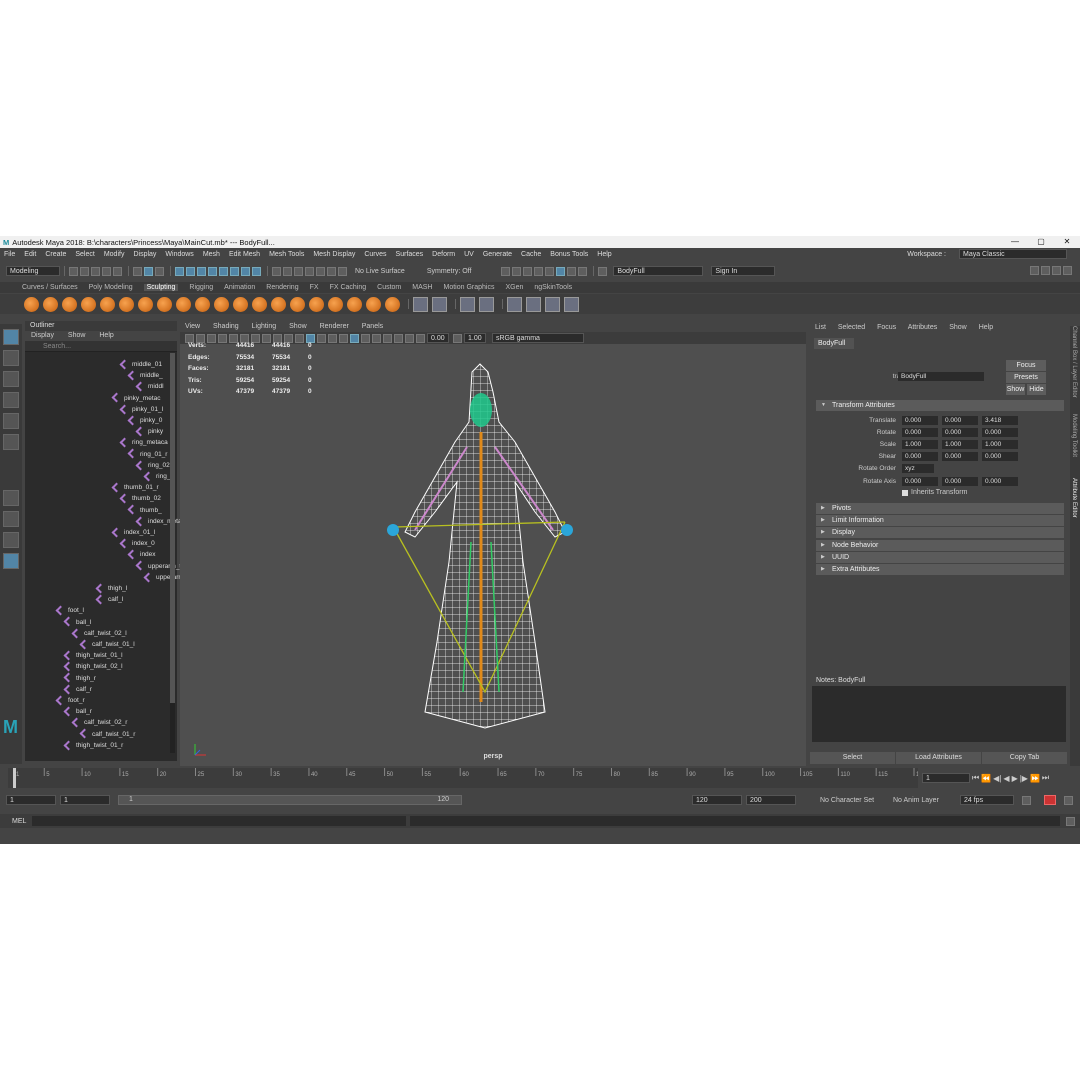  What do you see at coordinates (1015, 778) in the screenshot?
I see `play-forward-icon: ▶` at bounding box center [1015, 778].